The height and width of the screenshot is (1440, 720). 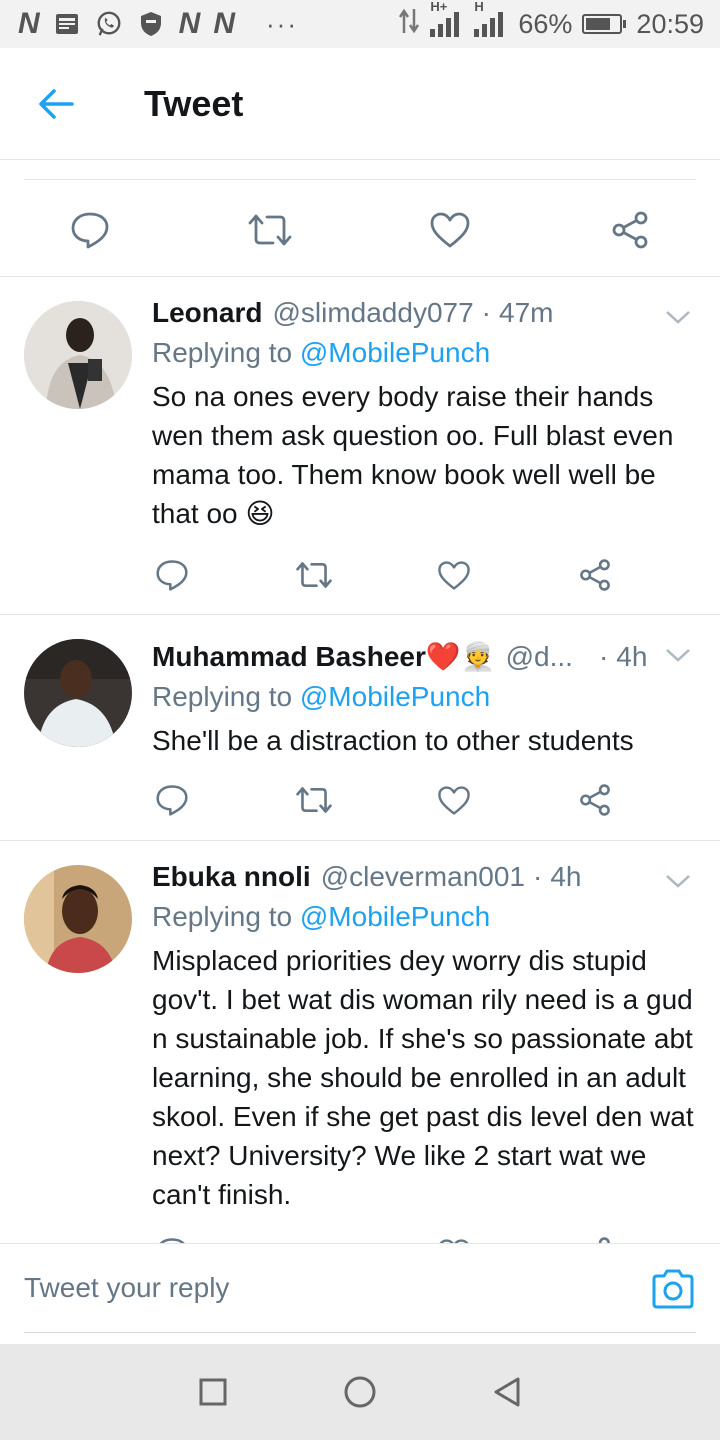 I want to click on timestamp: 47m, so click(x=526, y=312).